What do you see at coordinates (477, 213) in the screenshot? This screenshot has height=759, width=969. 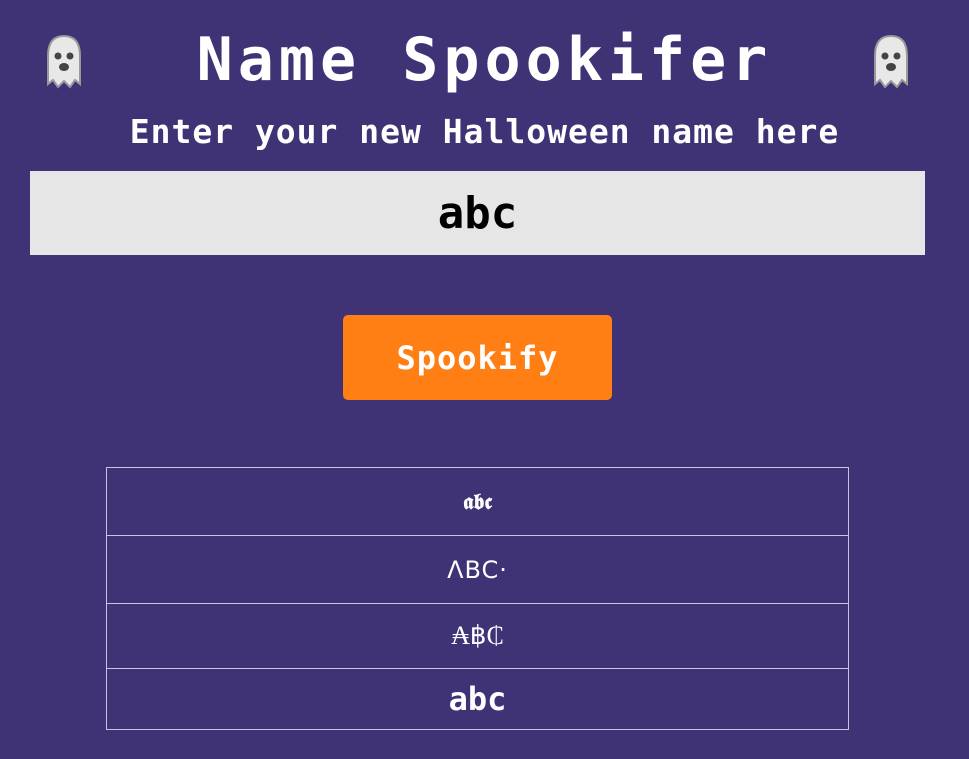 I see `name-input` at bounding box center [477, 213].